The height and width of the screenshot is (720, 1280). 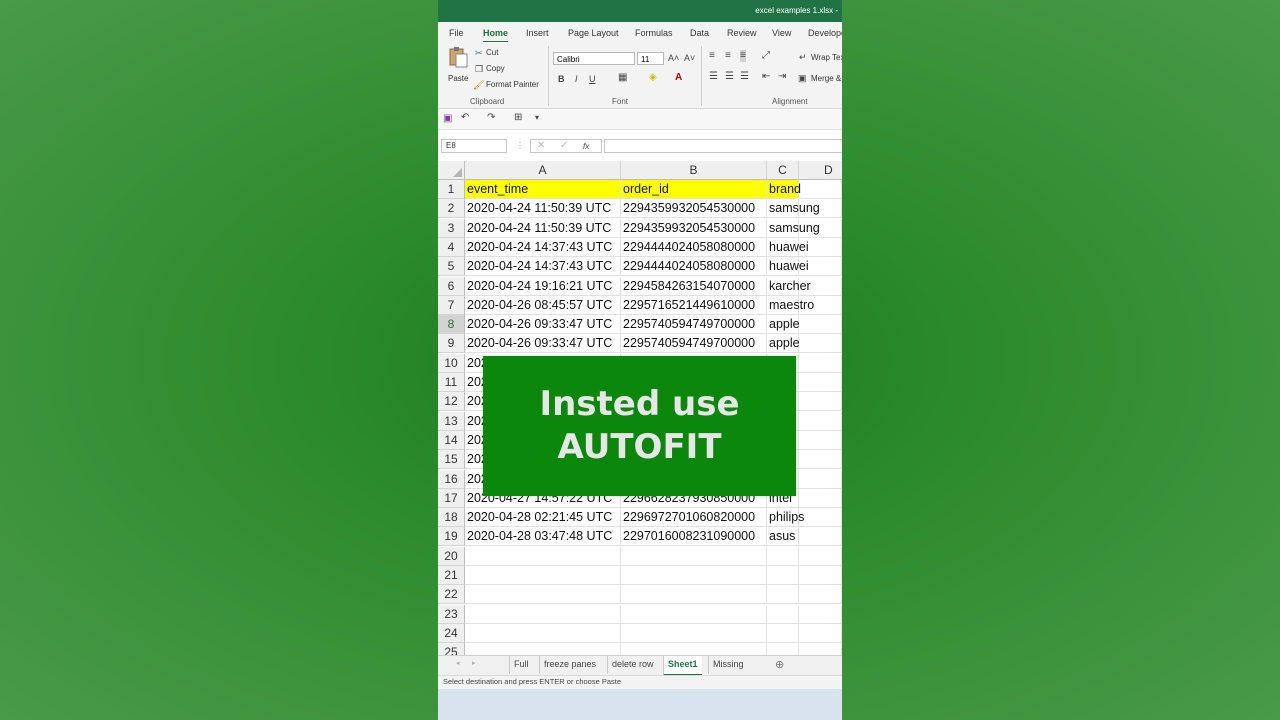 What do you see at coordinates (785, 518) in the screenshot?
I see `cell-C18: philips` at bounding box center [785, 518].